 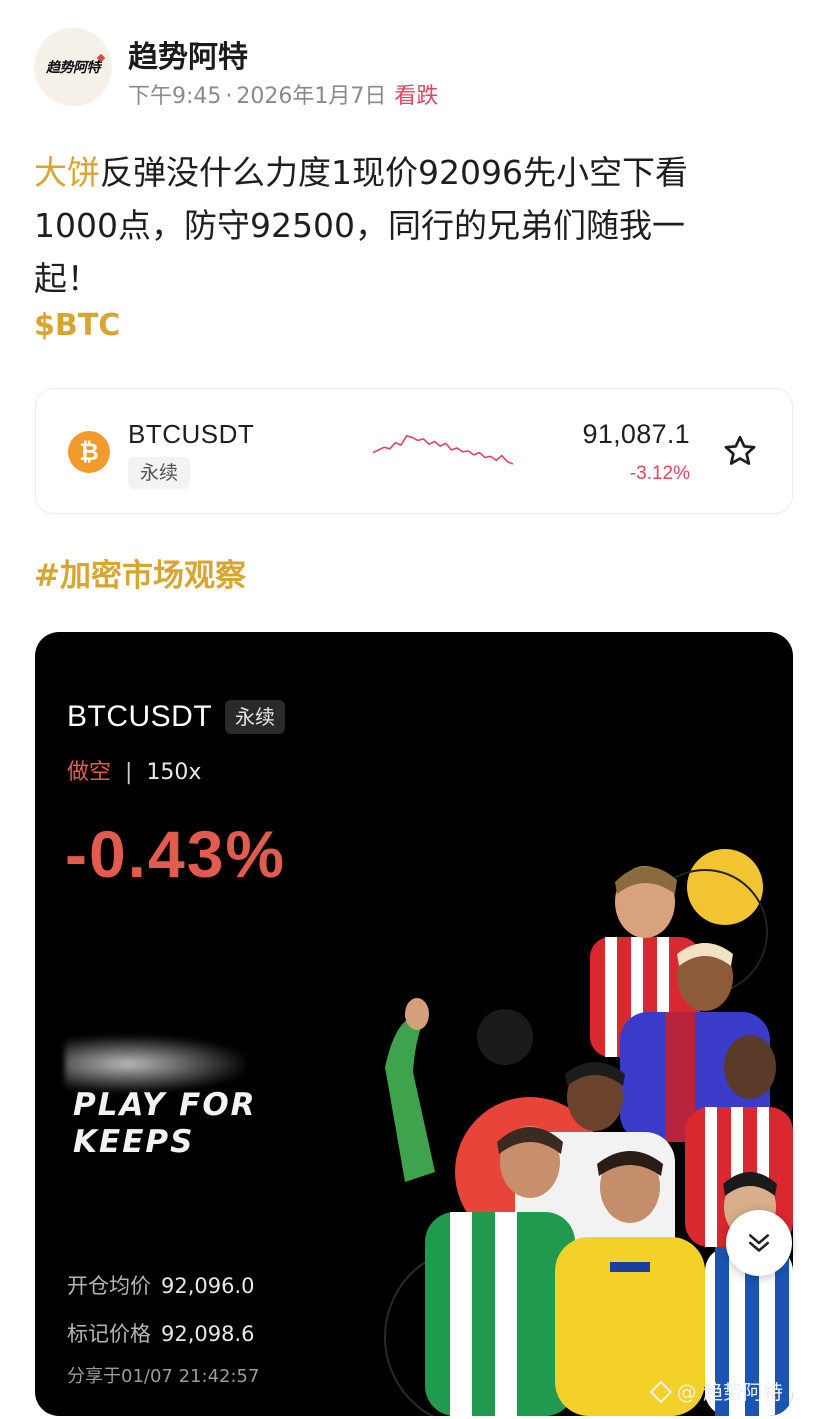 What do you see at coordinates (89, 452) in the screenshot?
I see `bitcoin-icon: ₿` at bounding box center [89, 452].